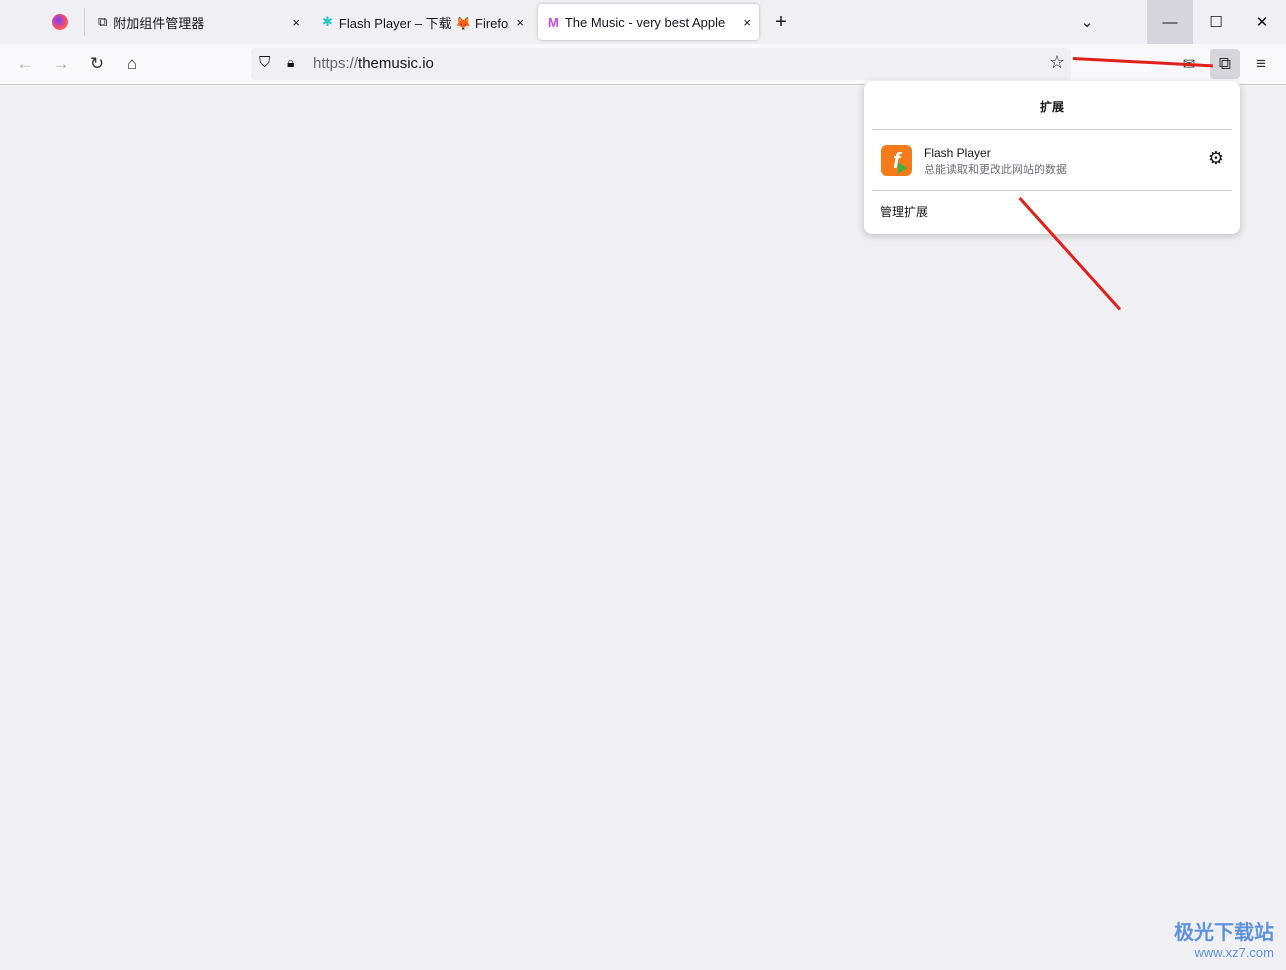 This screenshot has width=1286, height=970. What do you see at coordinates (1216, 22) in the screenshot?
I see `maximize-button: ☐` at bounding box center [1216, 22].